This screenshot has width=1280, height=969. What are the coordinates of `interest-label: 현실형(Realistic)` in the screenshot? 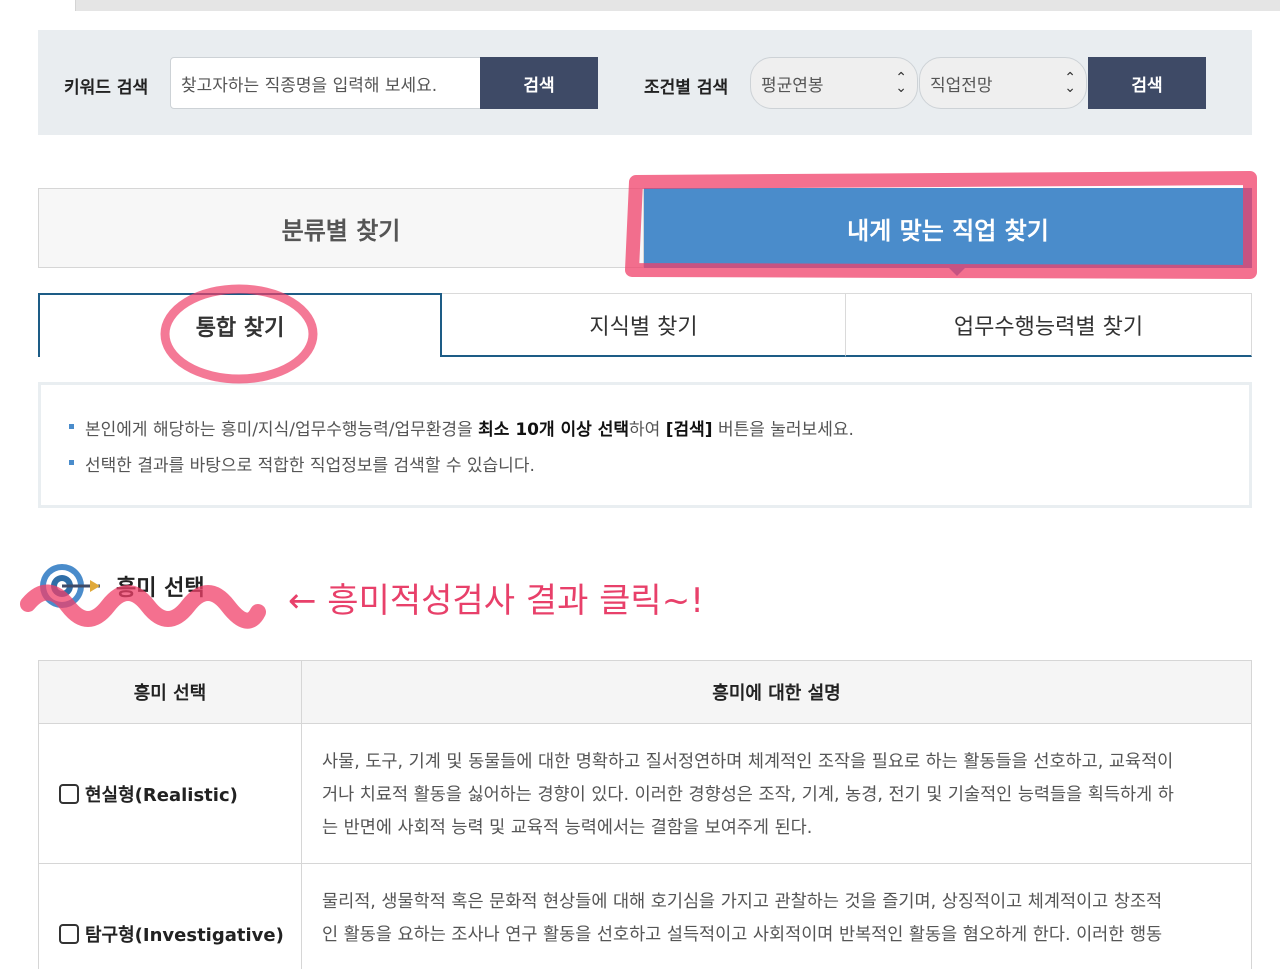 It's located at (161, 795).